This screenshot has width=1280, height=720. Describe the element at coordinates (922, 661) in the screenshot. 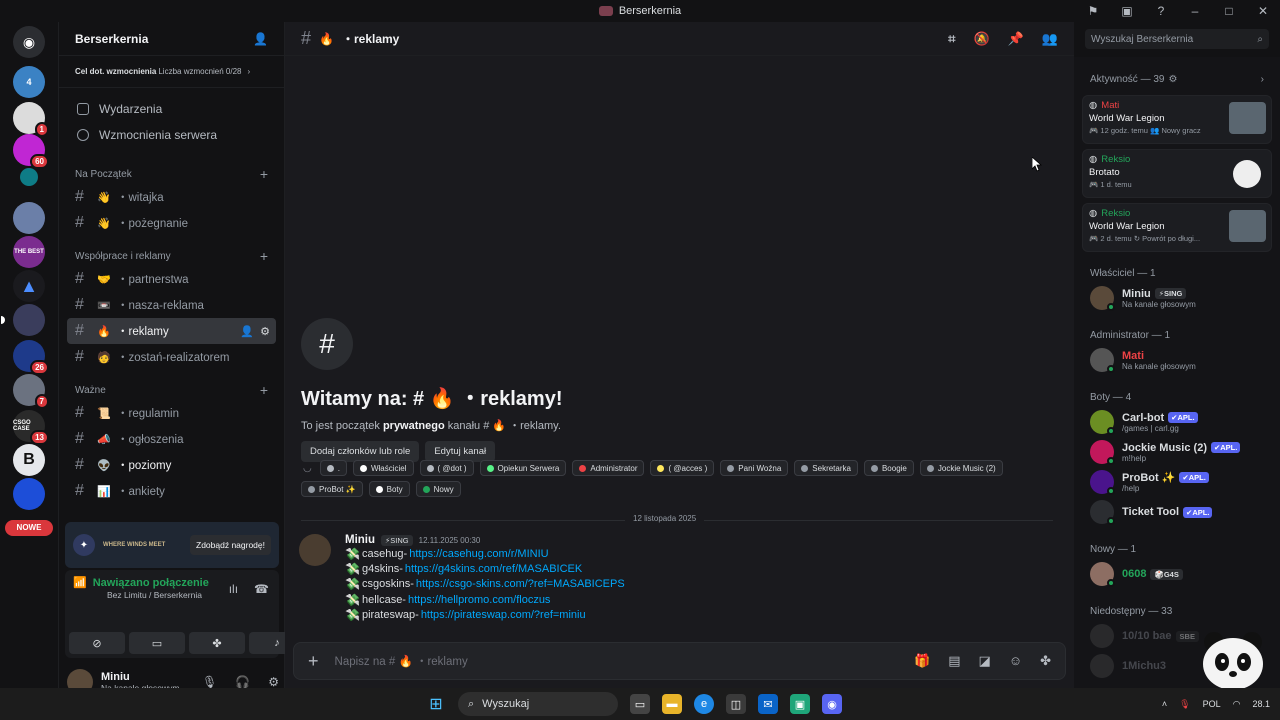

I see `gift-icon: 🎁` at that location.